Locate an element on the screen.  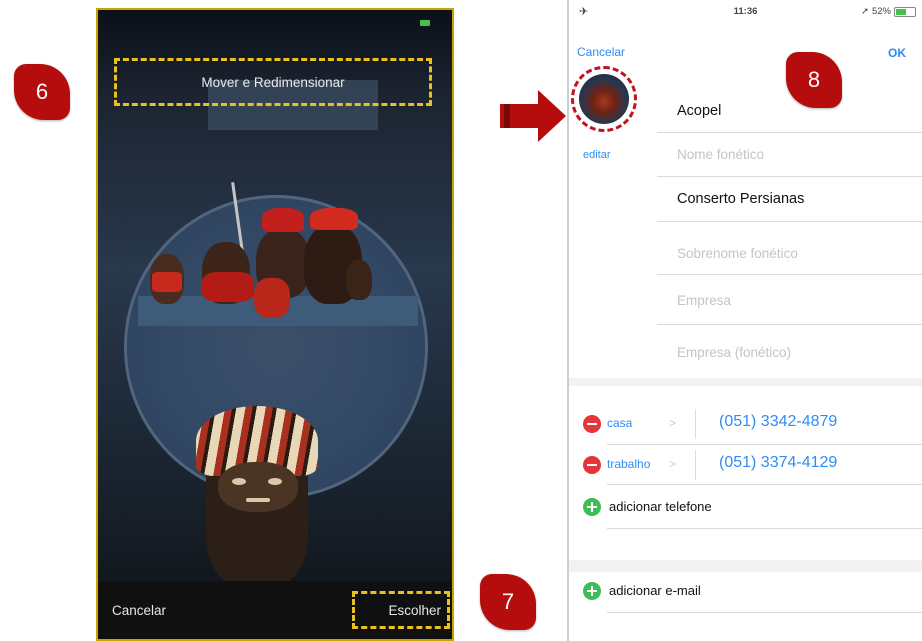
step-badge-7: 7 is located at coordinates (508, 602).